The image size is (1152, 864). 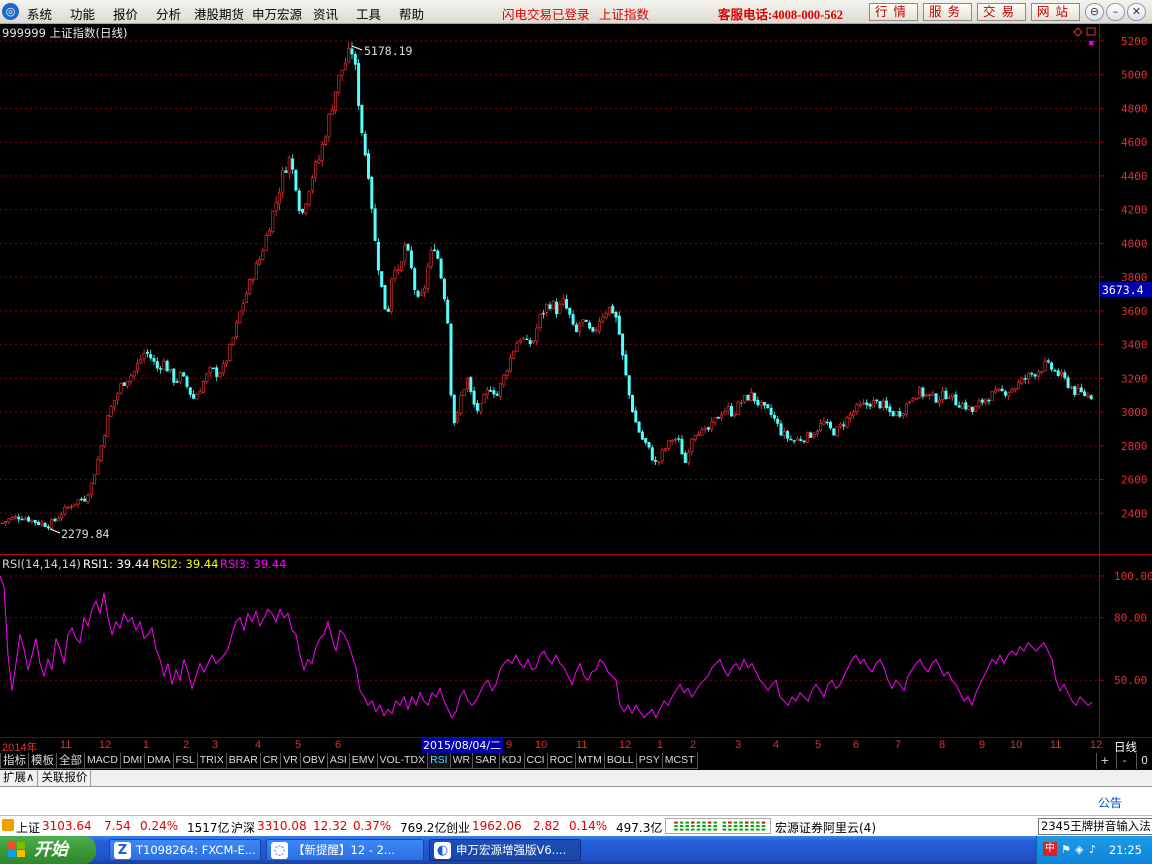 I want to click on quotes-button: 行情, so click(x=893, y=12).